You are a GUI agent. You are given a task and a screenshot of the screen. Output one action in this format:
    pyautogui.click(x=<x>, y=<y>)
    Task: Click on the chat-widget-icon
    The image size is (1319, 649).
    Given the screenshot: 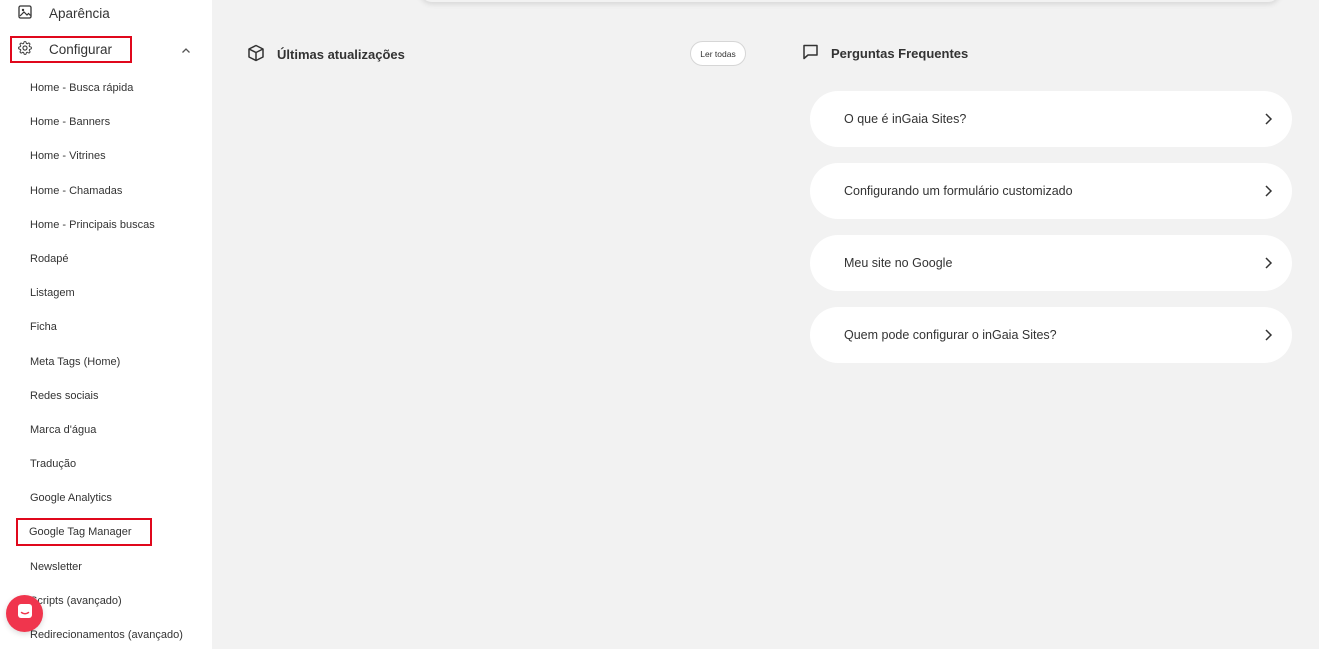 What is the action you would take?
    pyautogui.click(x=25, y=613)
    